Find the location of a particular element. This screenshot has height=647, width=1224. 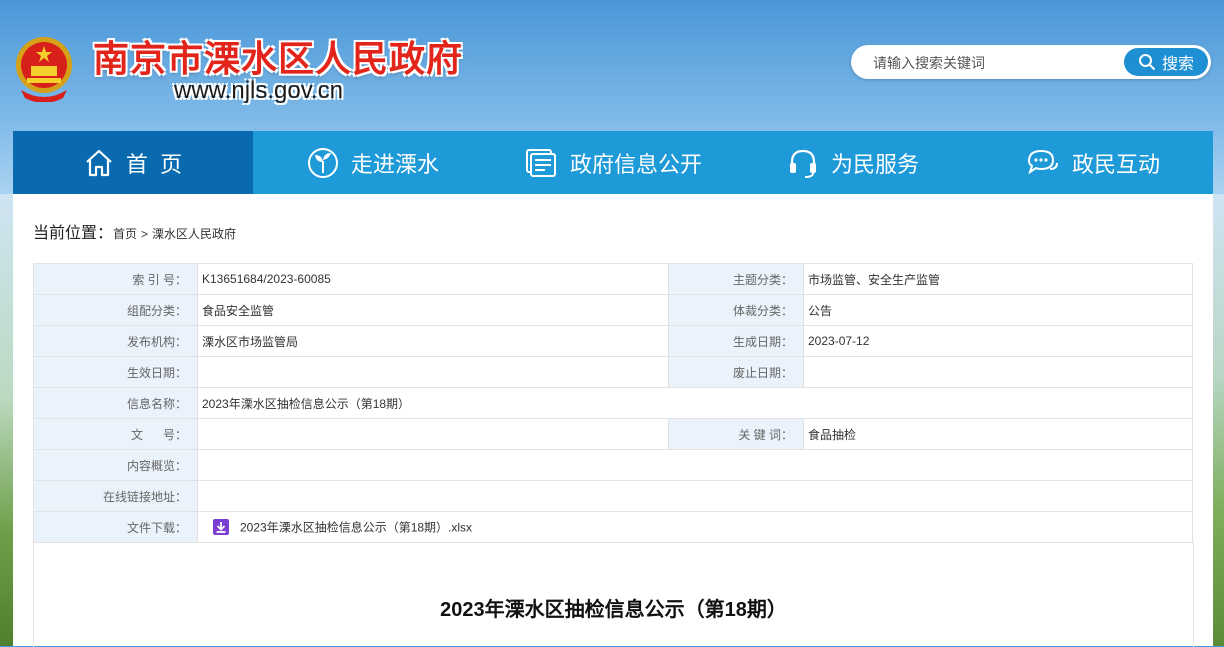

table-row: 信息名称： 2023年溧水区抽检信息公示（第18期） is located at coordinates (613, 403).